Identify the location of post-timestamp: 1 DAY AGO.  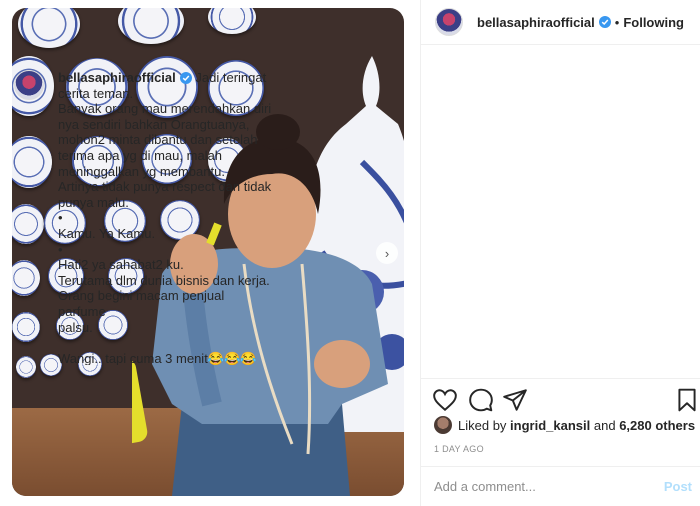
(459, 449).